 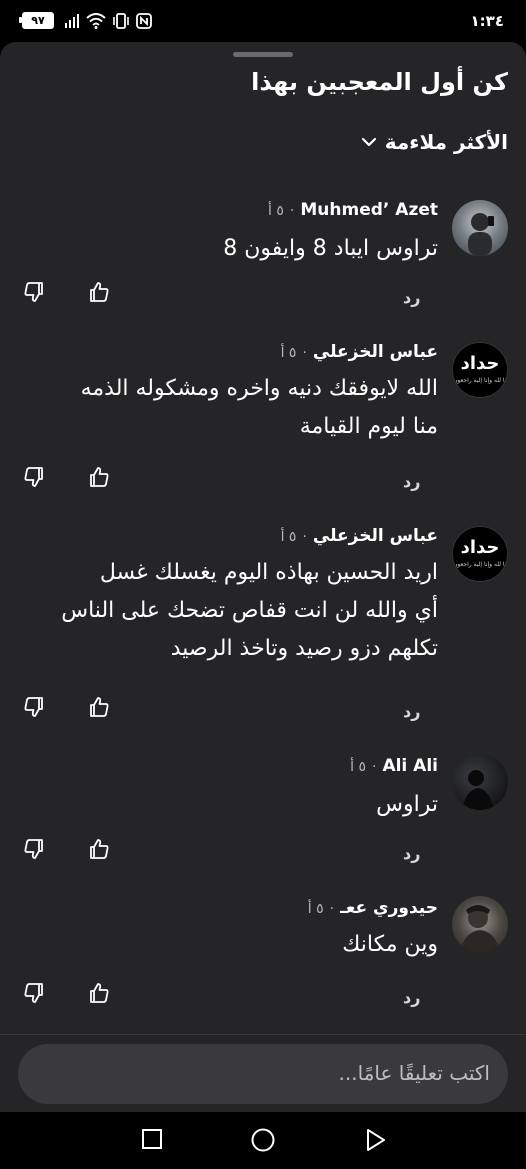 What do you see at coordinates (407, 804) in the screenshot?
I see `comment-text: تراوس` at bounding box center [407, 804].